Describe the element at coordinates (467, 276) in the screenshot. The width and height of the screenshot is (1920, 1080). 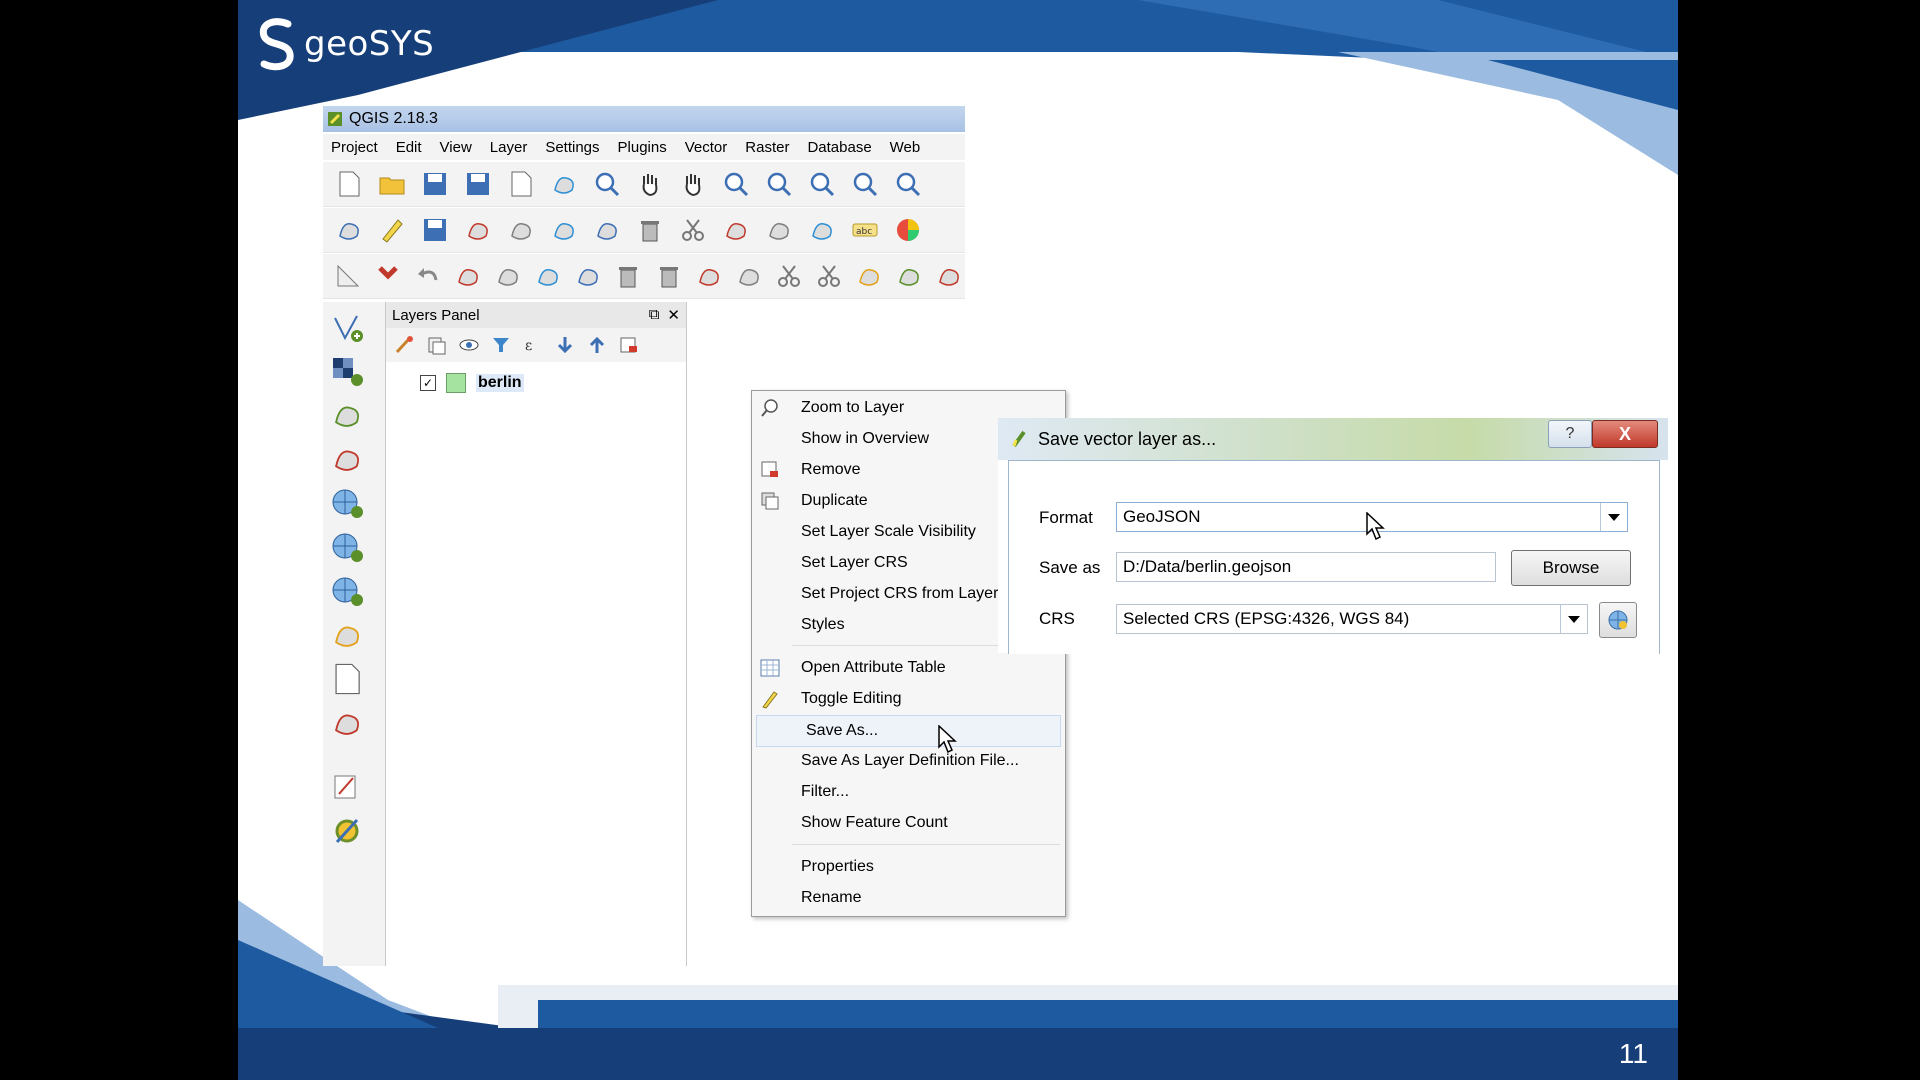
I see `simplify-icon` at that location.